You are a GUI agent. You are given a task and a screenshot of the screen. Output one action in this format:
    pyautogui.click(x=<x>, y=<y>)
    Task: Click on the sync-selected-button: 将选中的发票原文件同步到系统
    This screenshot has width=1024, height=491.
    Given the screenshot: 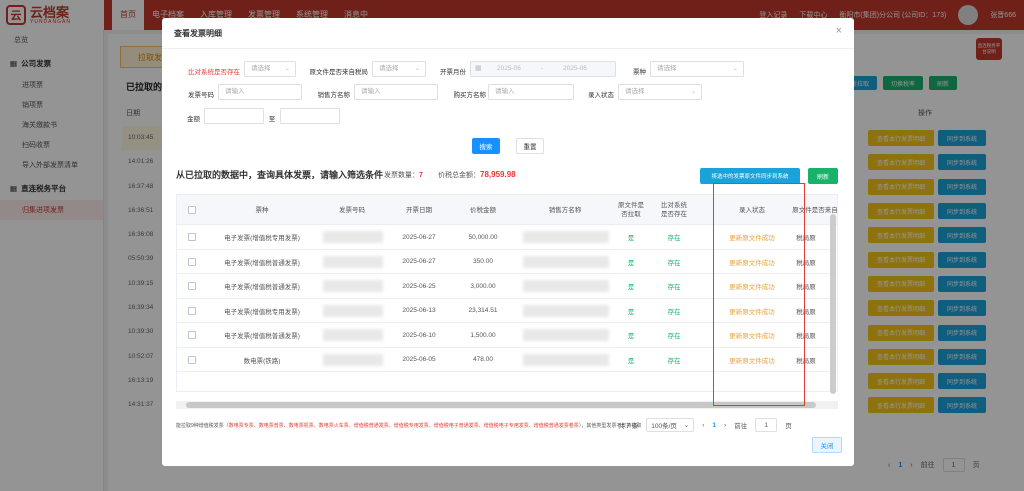 What is the action you would take?
    pyautogui.click(x=750, y=176)
    